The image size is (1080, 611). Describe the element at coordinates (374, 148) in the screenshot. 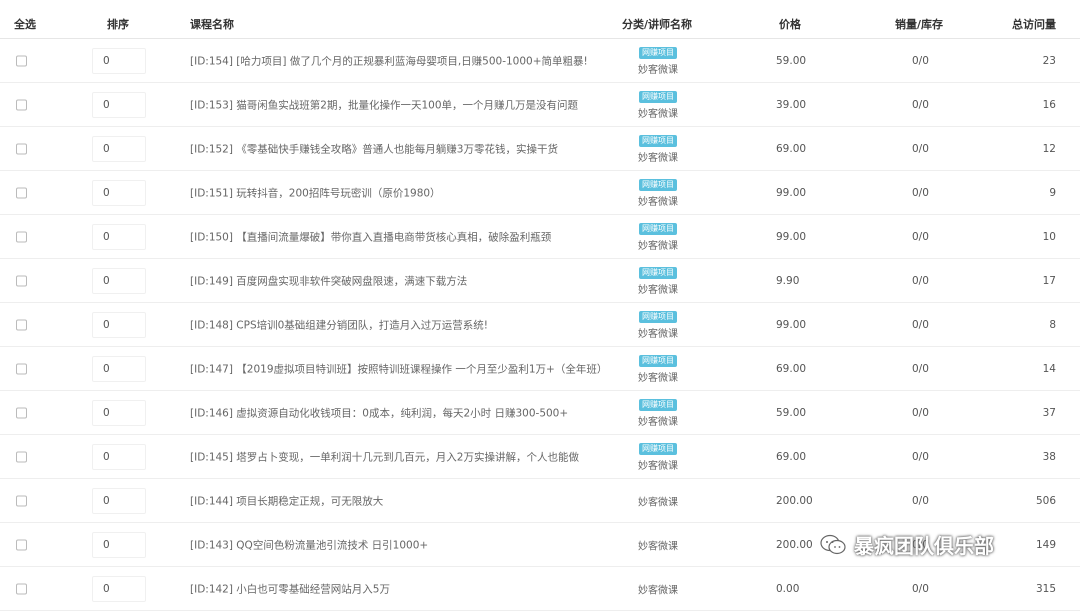

I see `course-name: [ID:152] 《零基础快手赚钱全攻略》普通人也能每月躺赚3万零花钱，实操干货` at that location.